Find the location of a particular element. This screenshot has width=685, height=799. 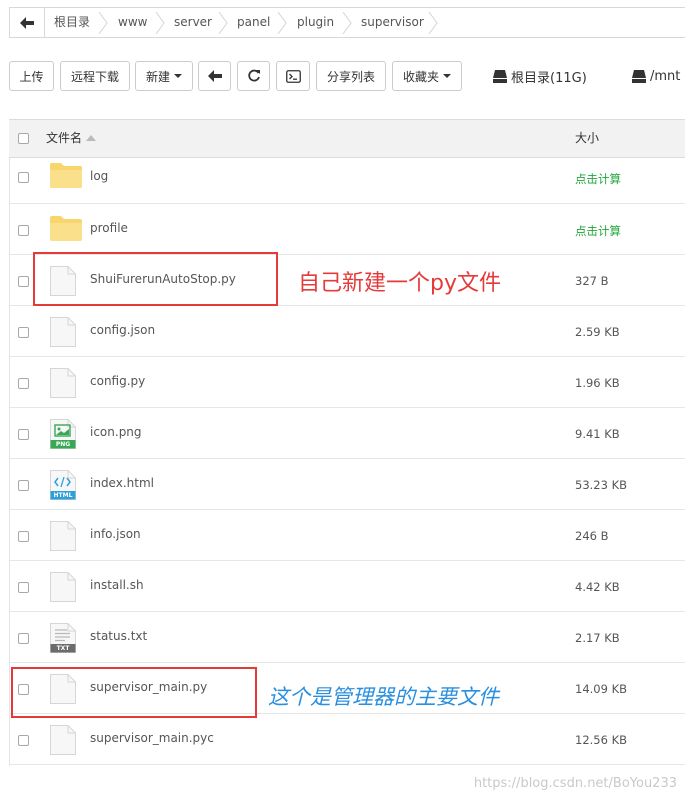

terminal-button is located at coordinates (293, 76).